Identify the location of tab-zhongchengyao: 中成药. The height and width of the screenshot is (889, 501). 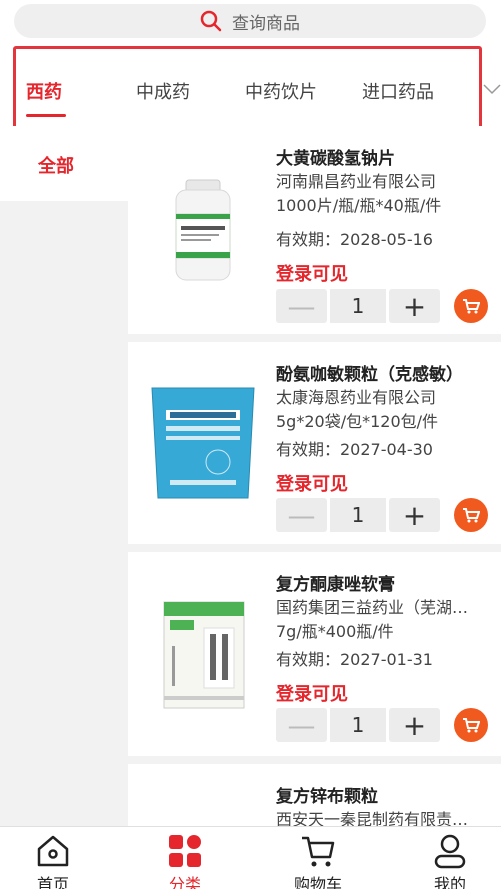
(163, 91).